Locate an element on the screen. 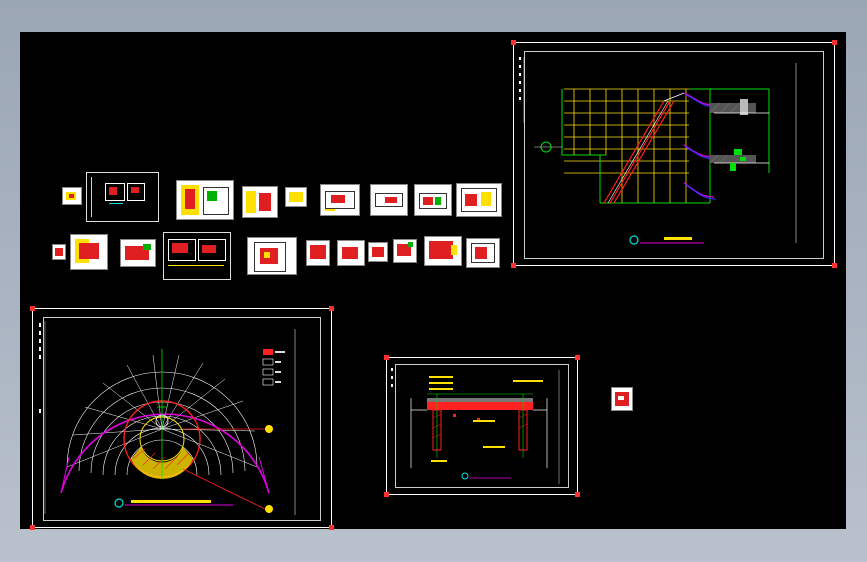 This screenshot has width=867, height=562. stair-elevation-drawing is located at coordinates (658, 151).